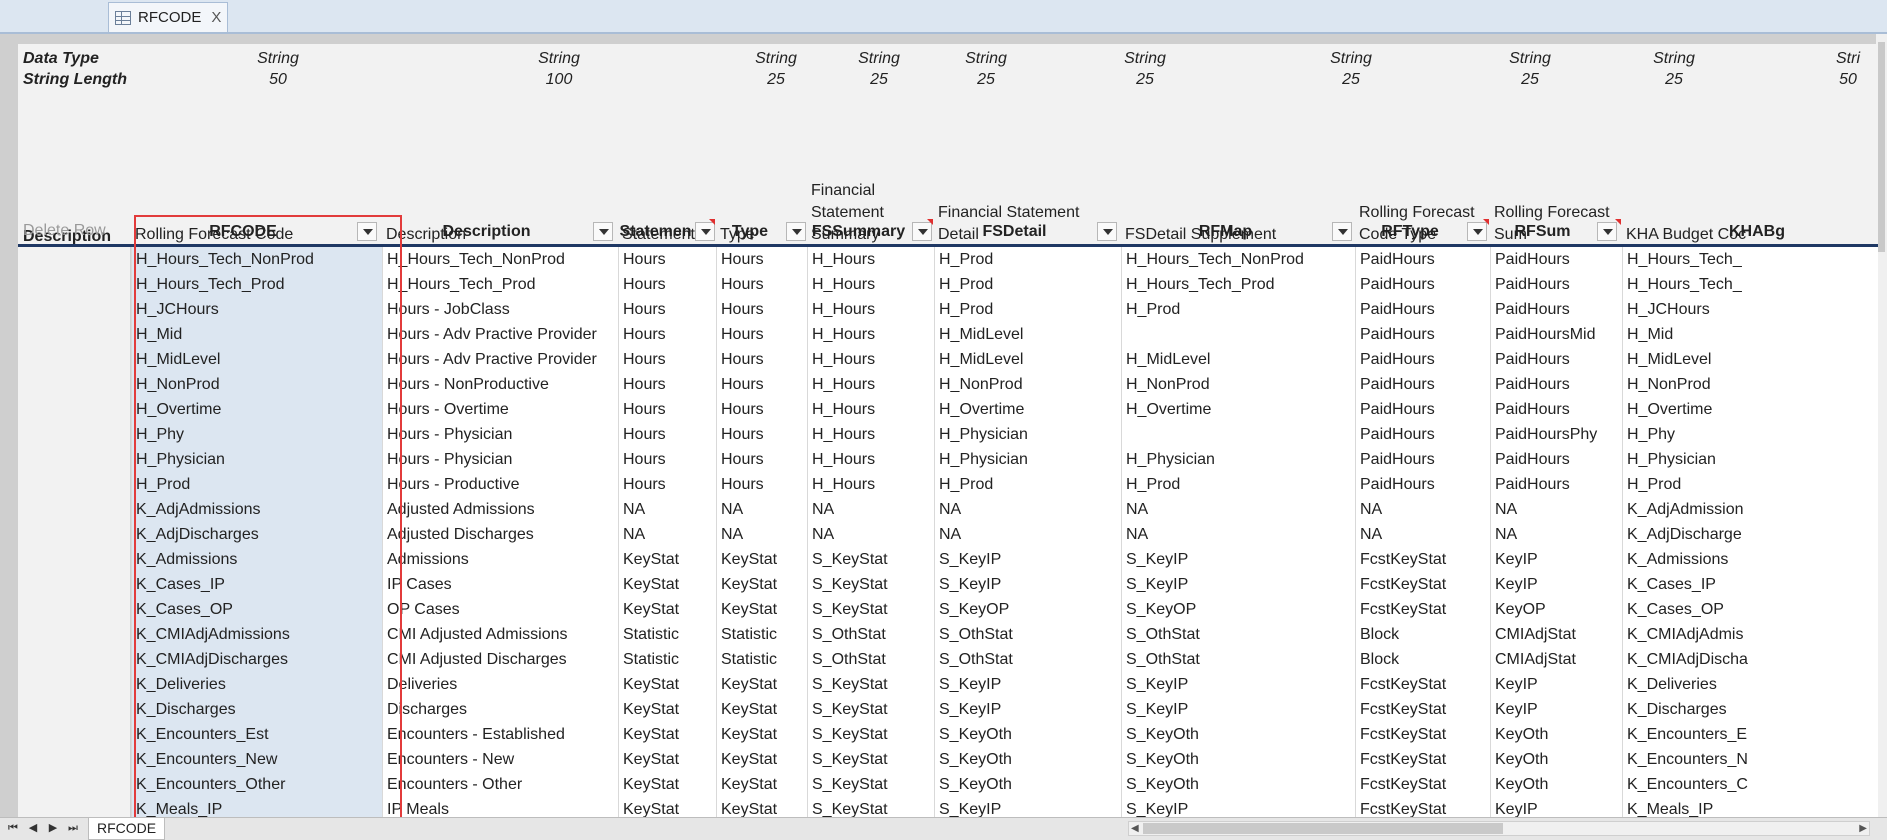 Image resolution: width=1887 pixels, height=840 pixels. Describe the element at coordinates (53, 828) in the screenshot. I see `next-sheet-icon: ▶` at that location.